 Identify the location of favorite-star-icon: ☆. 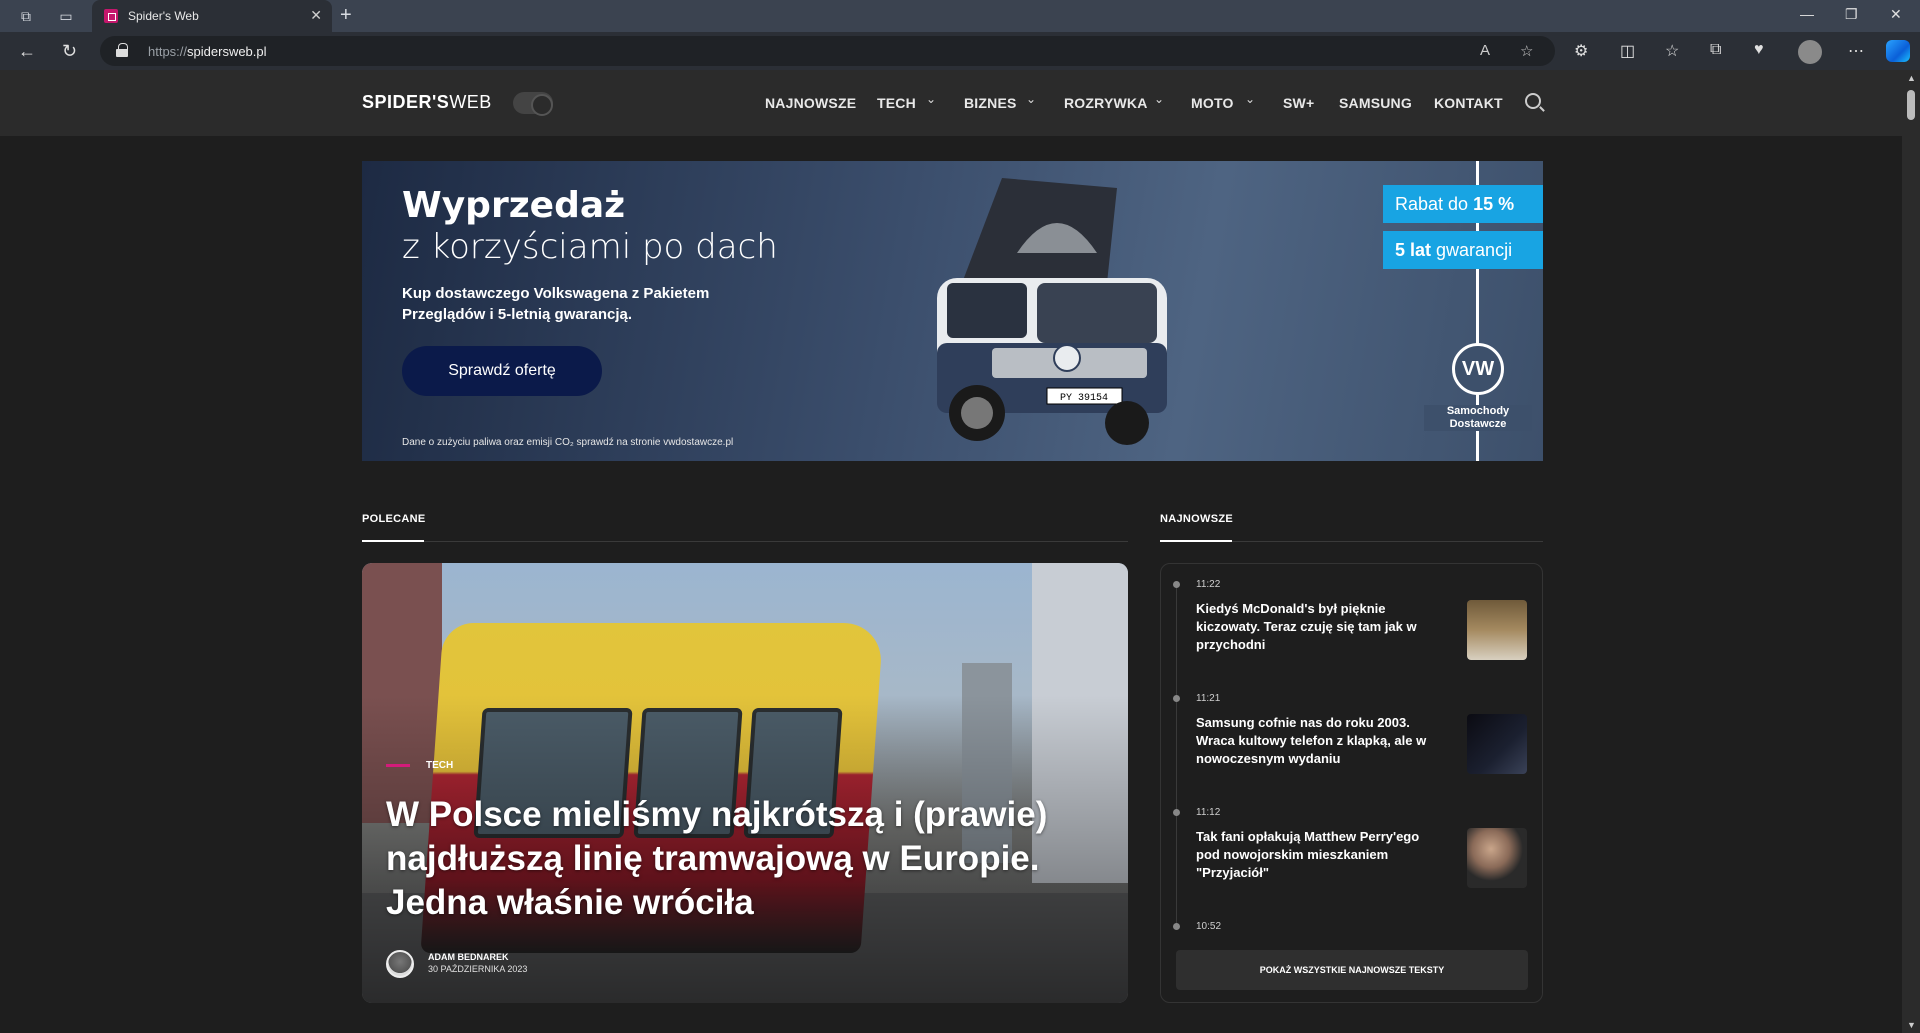
(1526, 51).